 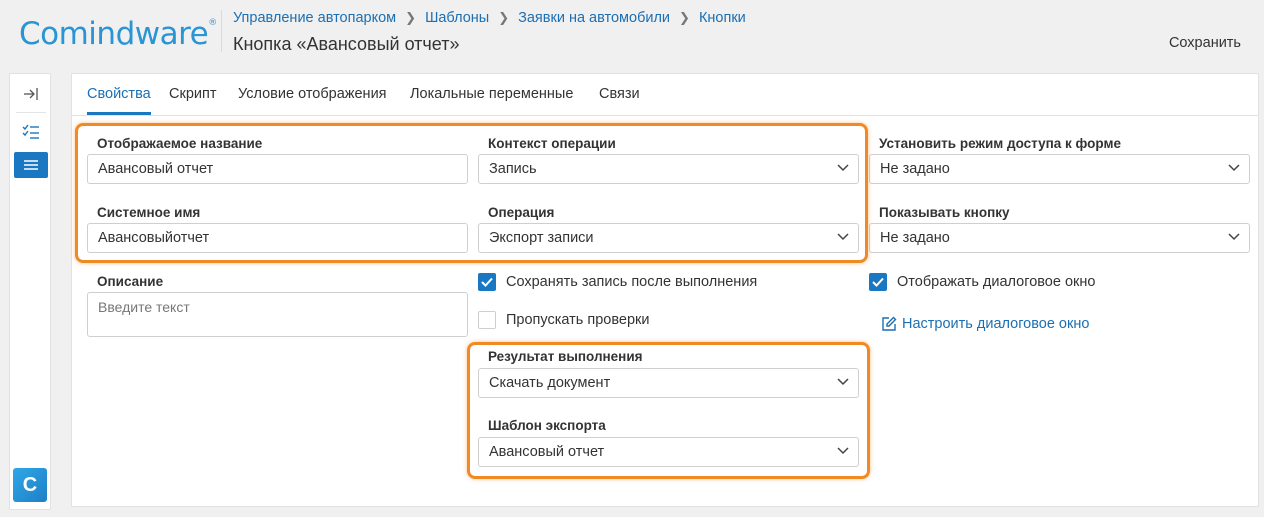 I want to click on tab-display-condition: Условие отображения, so click(x=312, y=94).